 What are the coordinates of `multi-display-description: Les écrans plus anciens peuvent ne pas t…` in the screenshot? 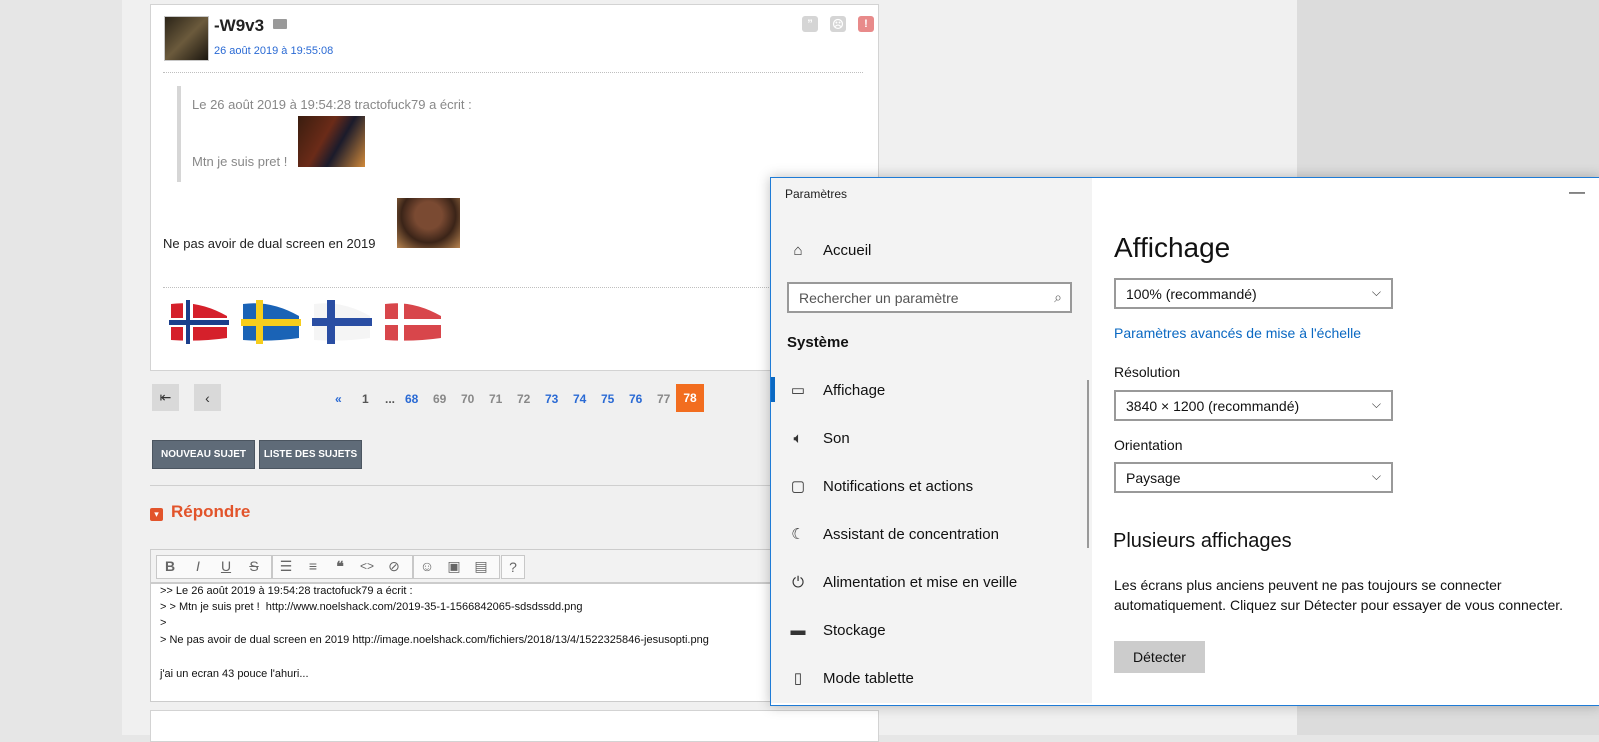 It's located at (1339, 595).